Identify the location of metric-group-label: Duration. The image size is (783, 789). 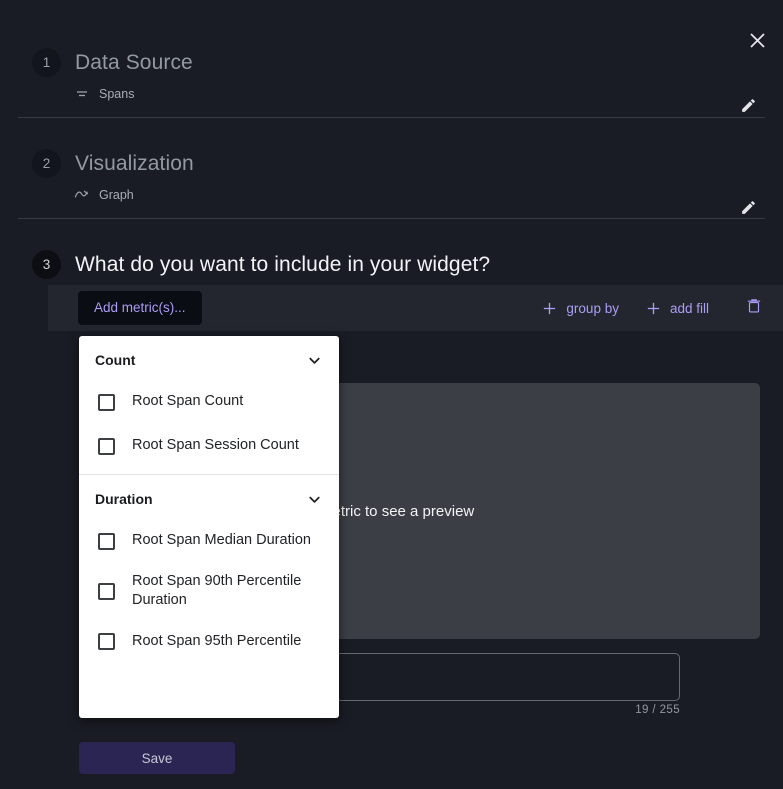
(124, 499).